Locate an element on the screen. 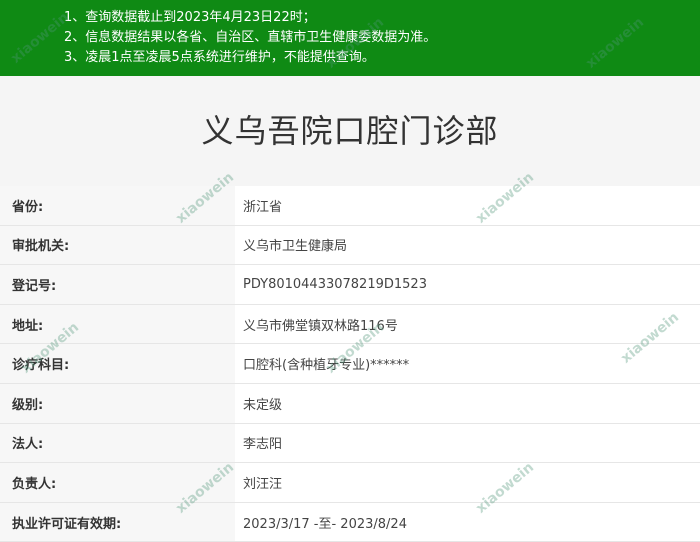 The image size is (700, 542). notice-line-1: 1、查询数据截止到2023年4月23日22时； is located at coordinates (190, 17).